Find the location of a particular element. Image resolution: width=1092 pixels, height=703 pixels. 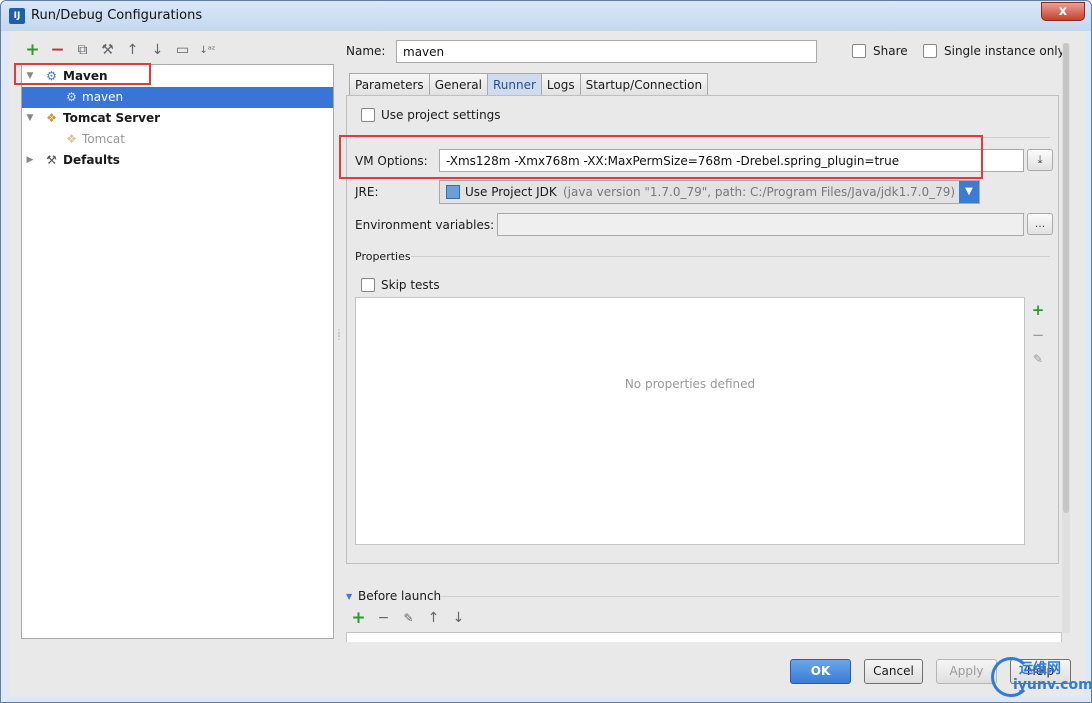

environment-variables-input is located at coordinates (760, 224).